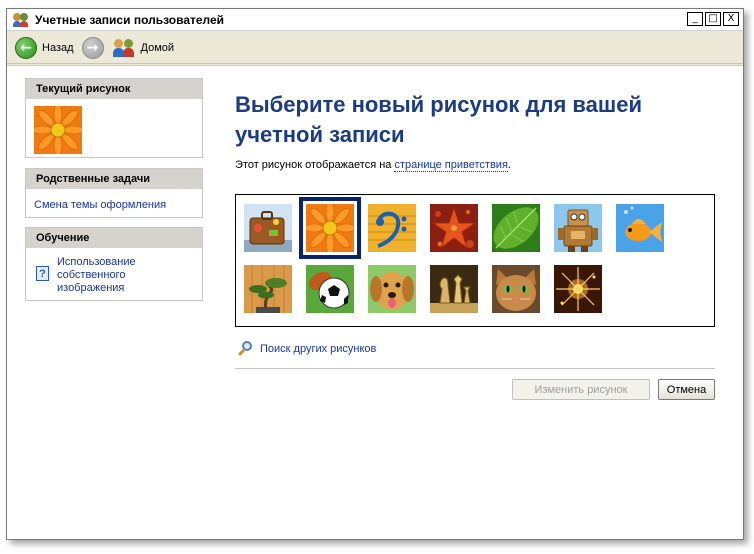 Image resolution: width=754 pixels, height=554 pixels. I want to click on change-picture-button: Изменить рисунок, so click(581, 389).